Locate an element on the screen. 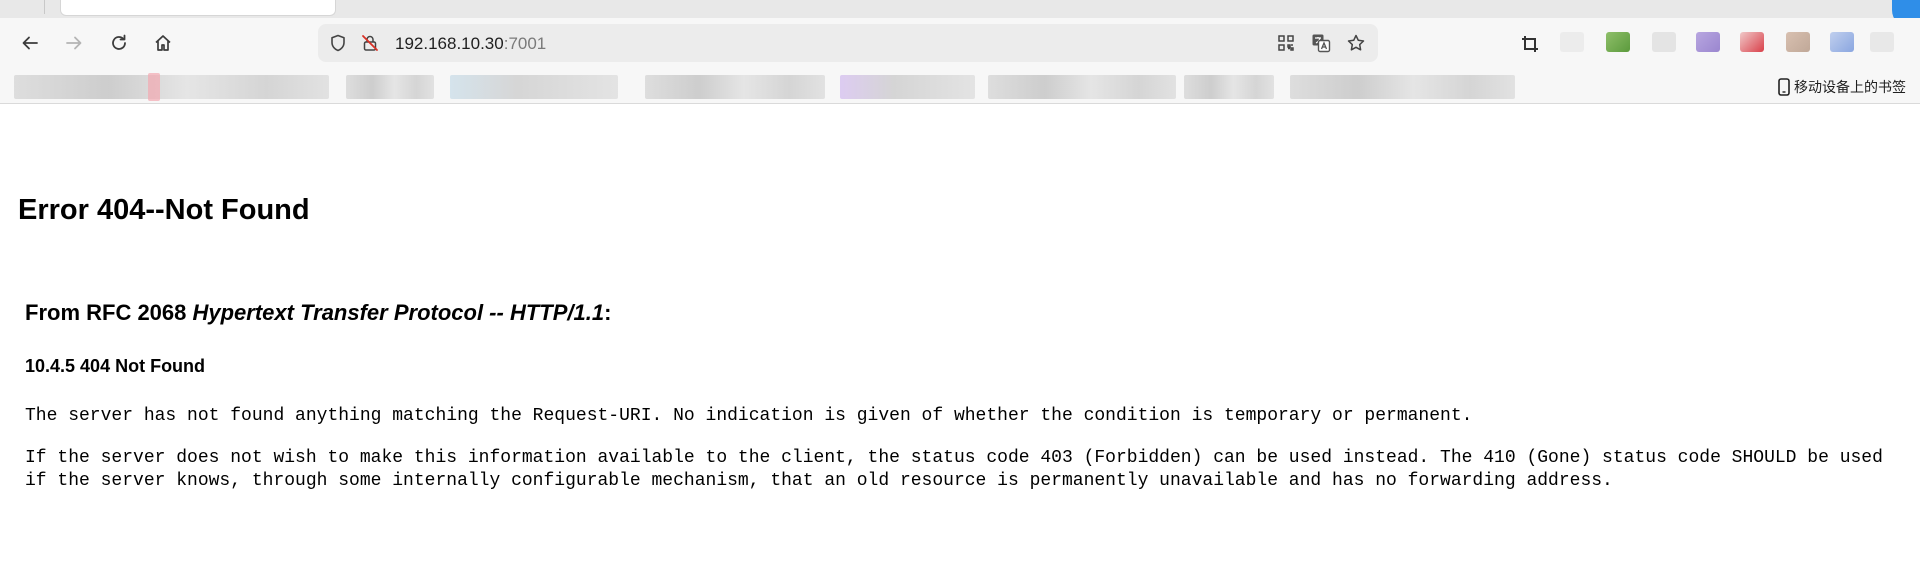  bookmark-favicon is located at coordinates (154, 87).